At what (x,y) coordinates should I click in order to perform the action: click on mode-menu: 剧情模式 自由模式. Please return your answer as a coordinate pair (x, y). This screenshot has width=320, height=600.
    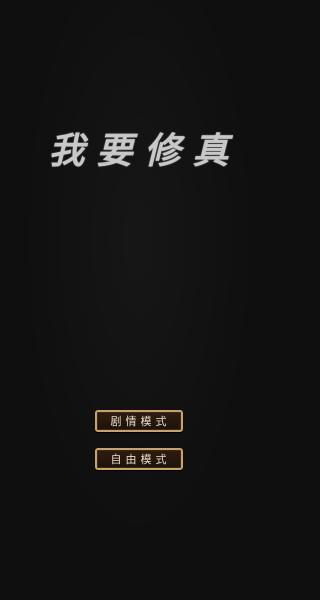
    Looking at the image, I should click on (138, 440).